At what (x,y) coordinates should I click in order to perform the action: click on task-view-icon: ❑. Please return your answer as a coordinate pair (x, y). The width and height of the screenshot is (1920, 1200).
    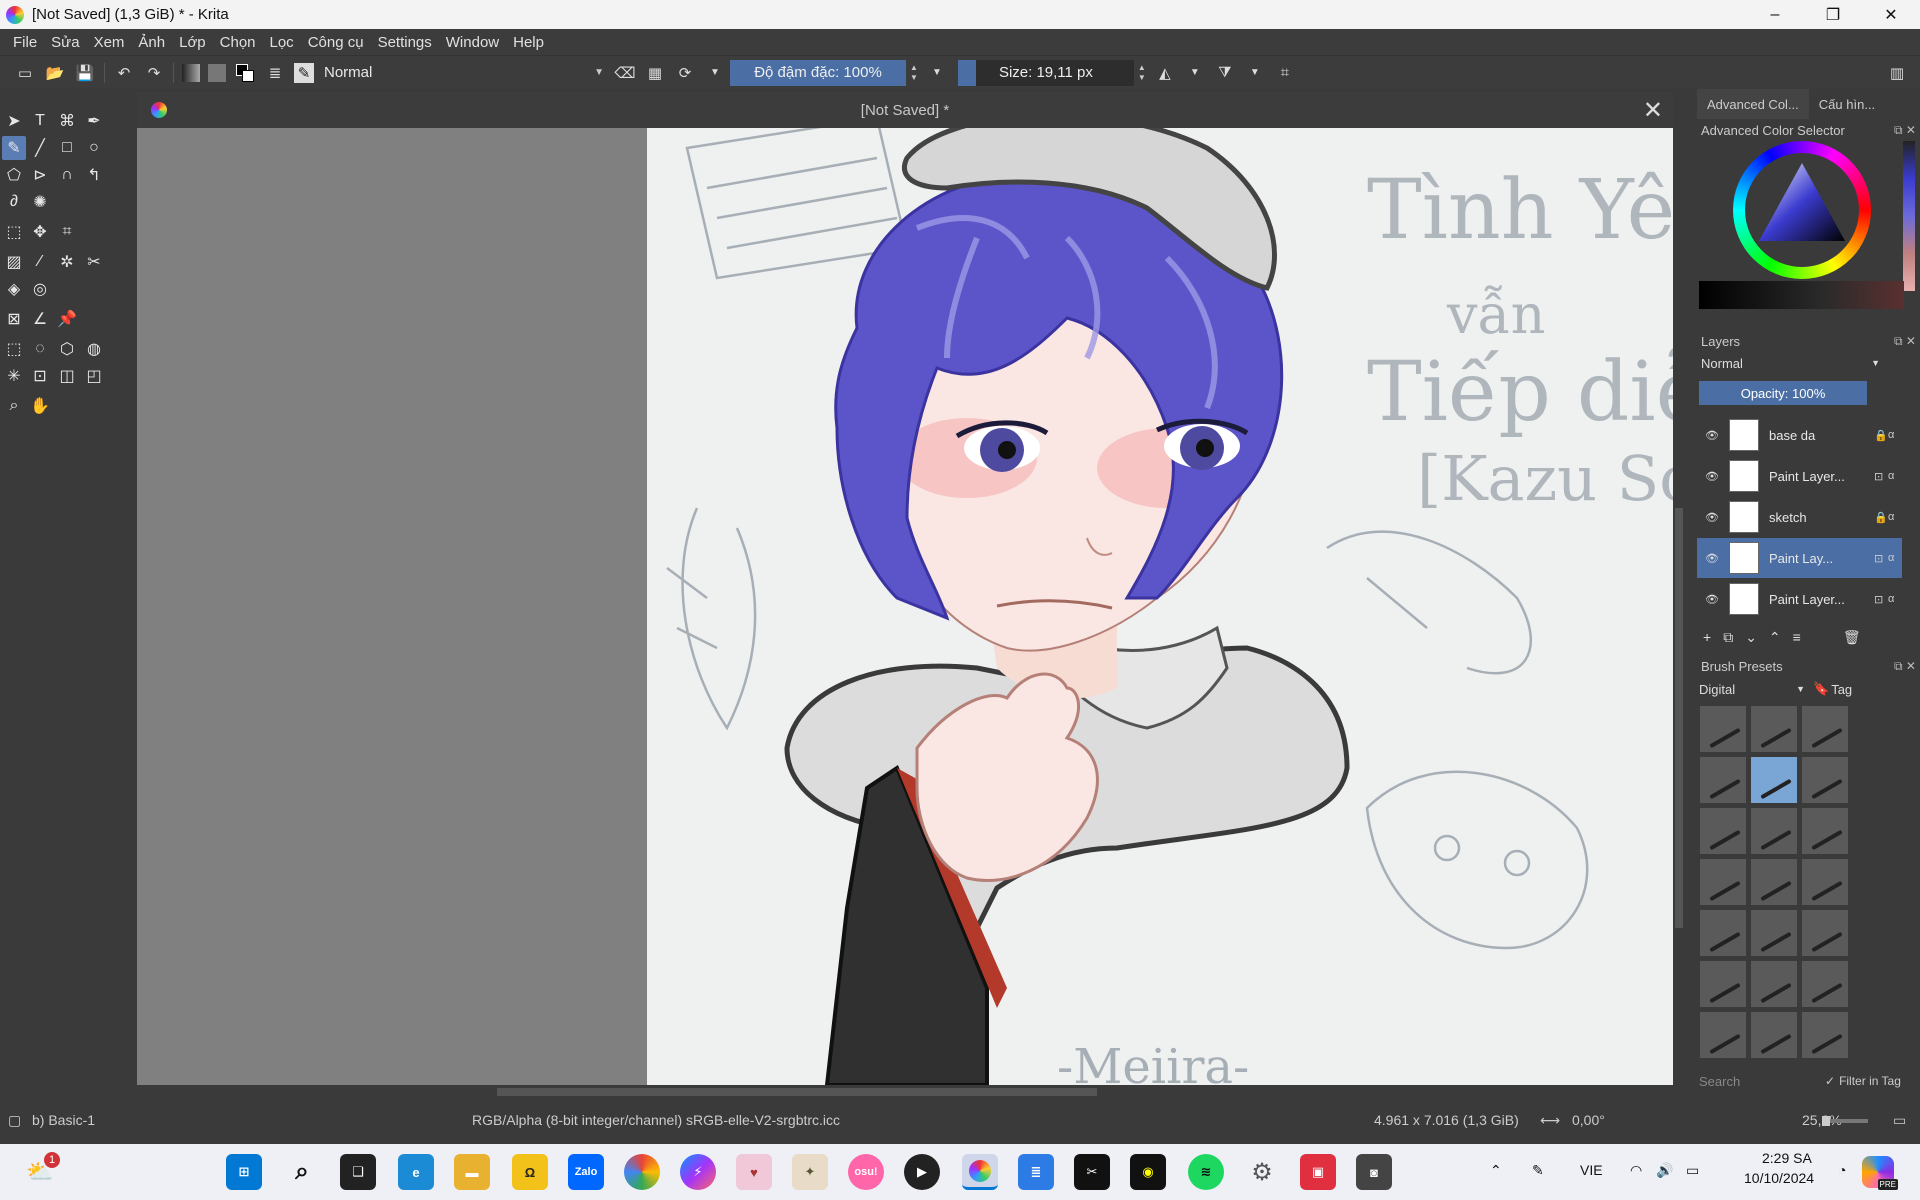
    Looking at the image, I should click on (358, 1172).